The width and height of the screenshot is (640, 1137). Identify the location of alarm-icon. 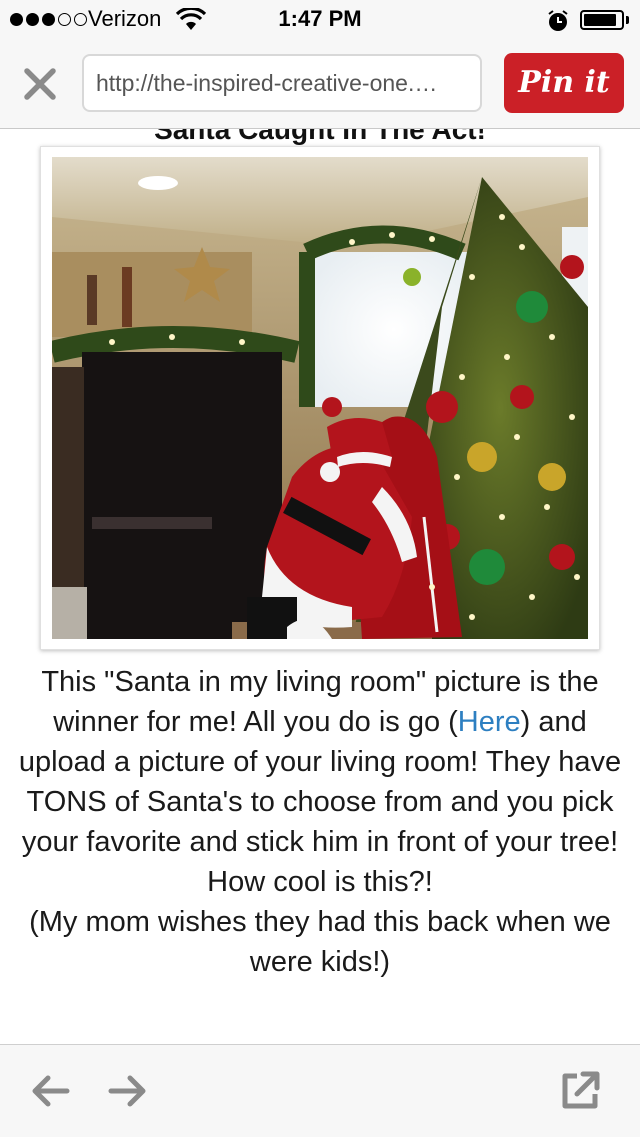
(558, 20).